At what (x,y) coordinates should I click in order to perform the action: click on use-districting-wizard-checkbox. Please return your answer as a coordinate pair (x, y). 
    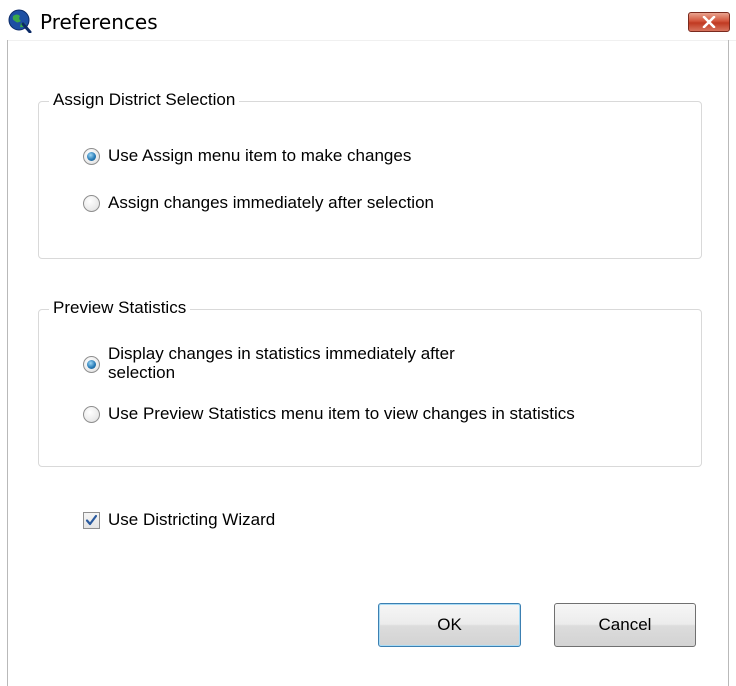
    Looking at the image, I should click on (91, 520).